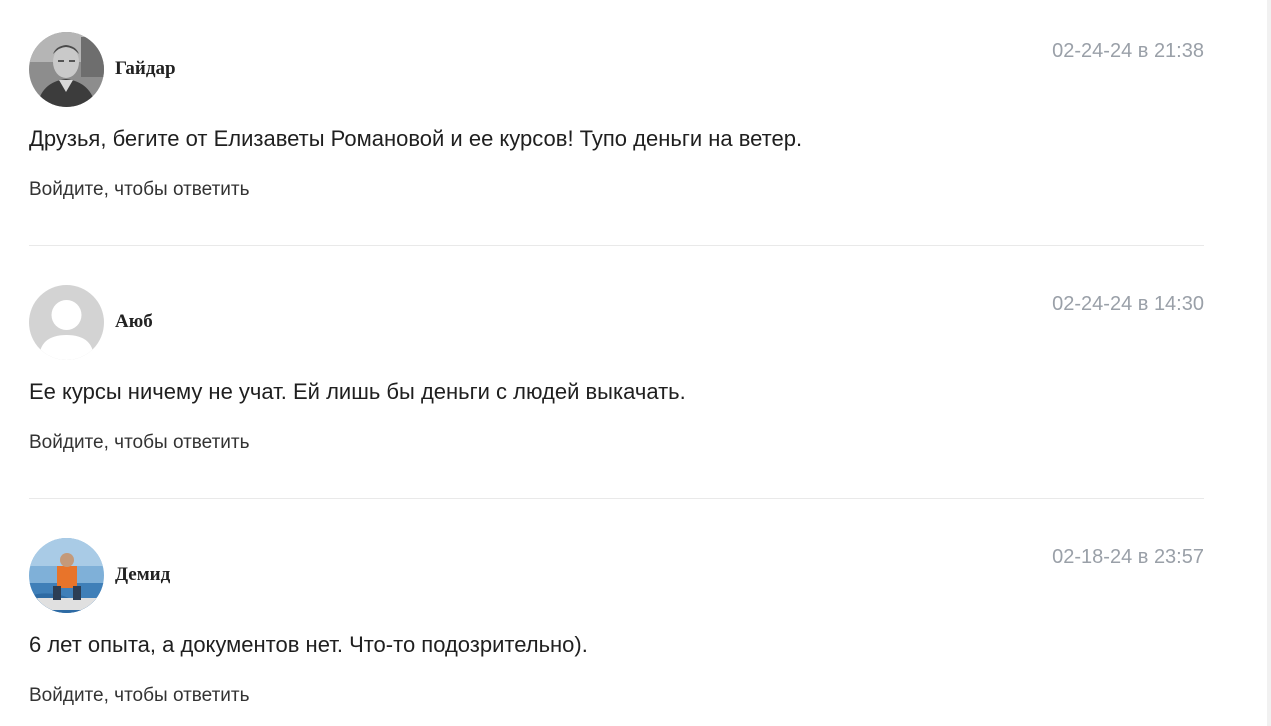 The height and width of the screenshot is (726, 1271). What do you see at coordinates (143, 574) in the screenshot?
I see `comment-author: Демид` at bounding box center [143, 574].